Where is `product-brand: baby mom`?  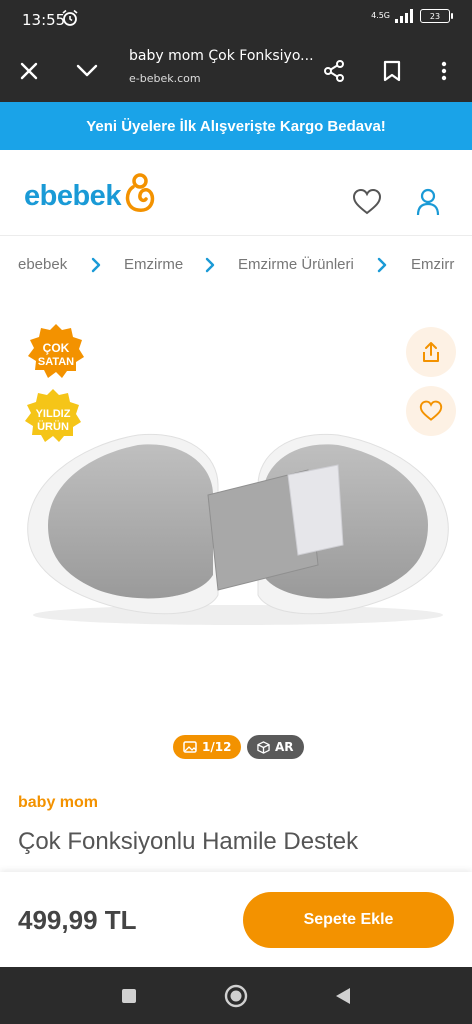
product-brand: baby mom is located at coordinates (58, 803).